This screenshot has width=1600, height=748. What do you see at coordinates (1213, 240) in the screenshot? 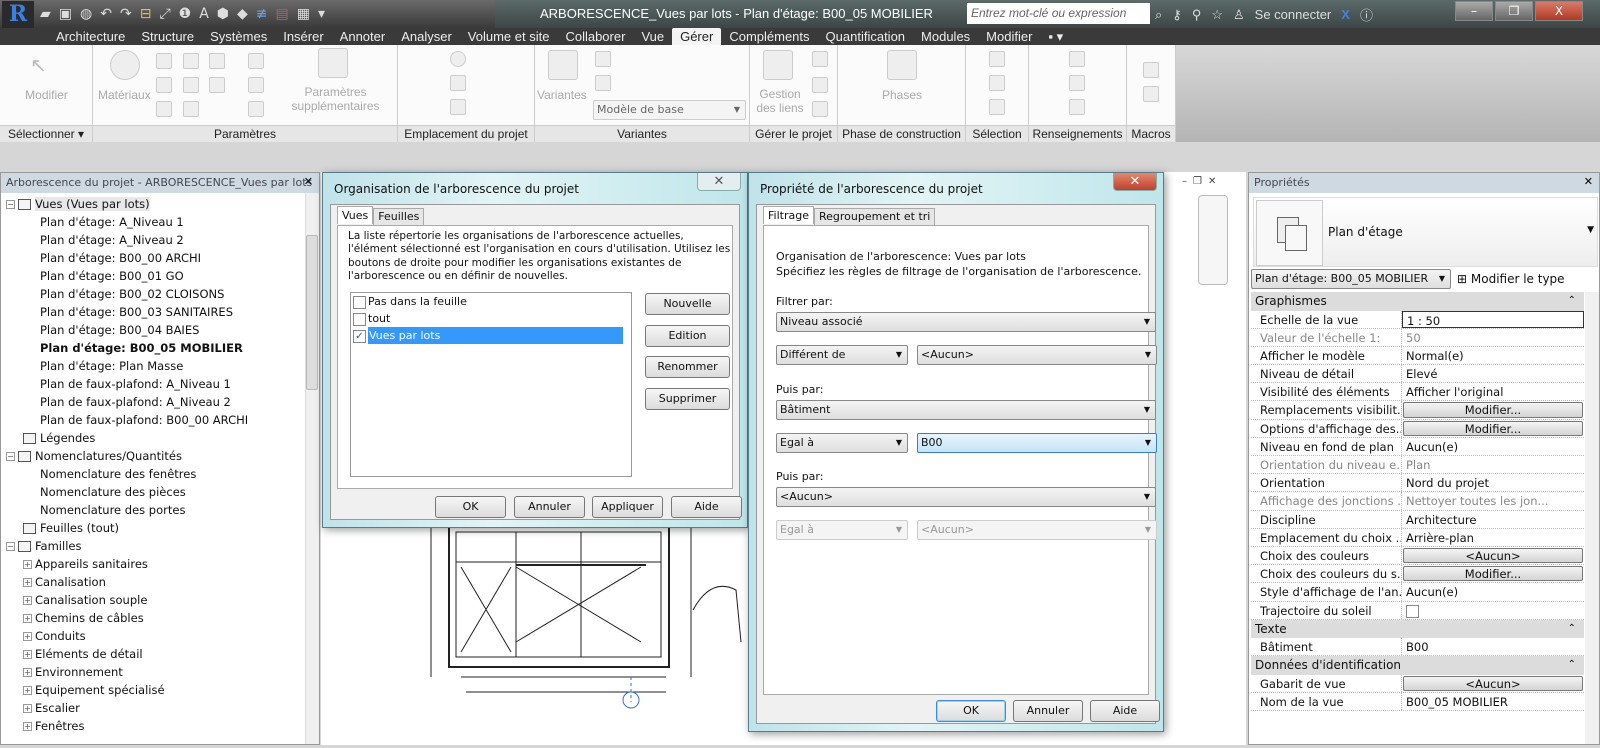
I see `navigation-bar` at bounding box center [1213, 240].